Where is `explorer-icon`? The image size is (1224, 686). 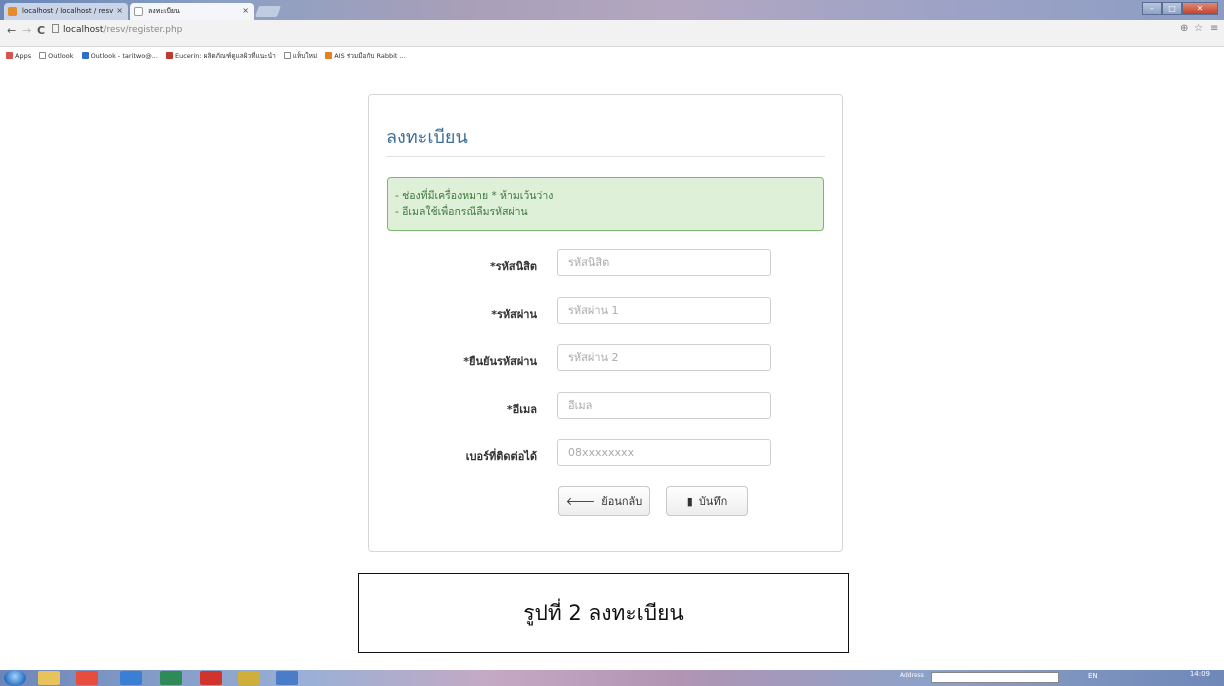 explorer-icon is located at coordinates (49, 678).